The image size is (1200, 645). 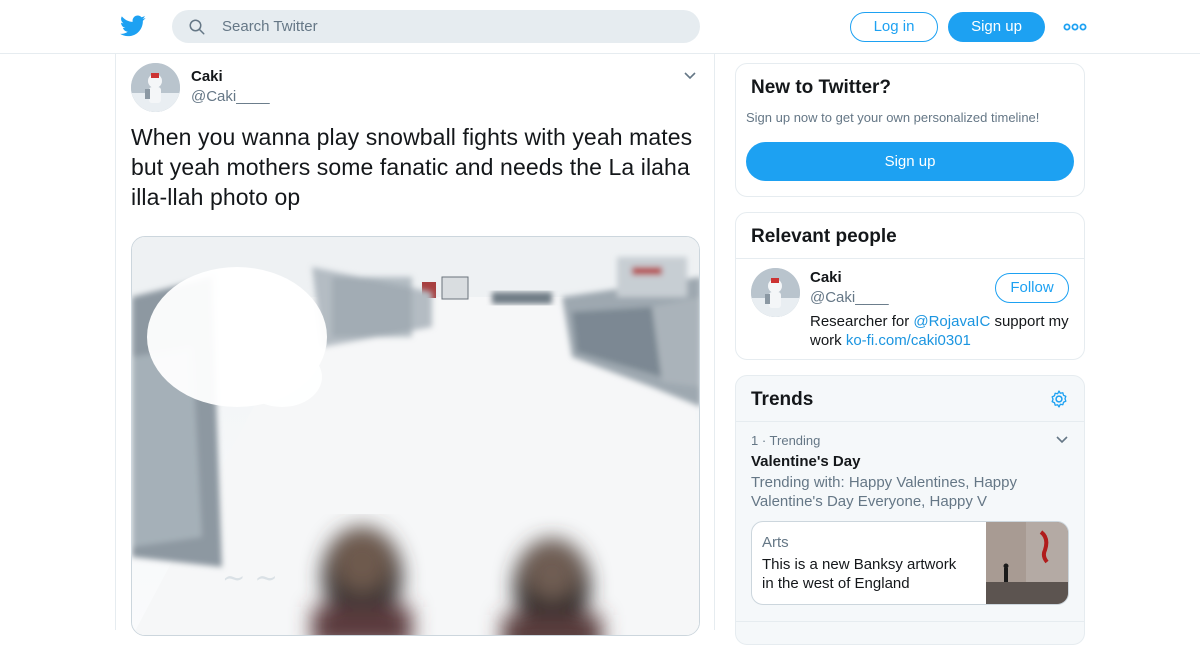 What do you see at coordinates (1027, 563) in the screenshot?
I see `story-thumbnail` at bounding box center [1027, 563].